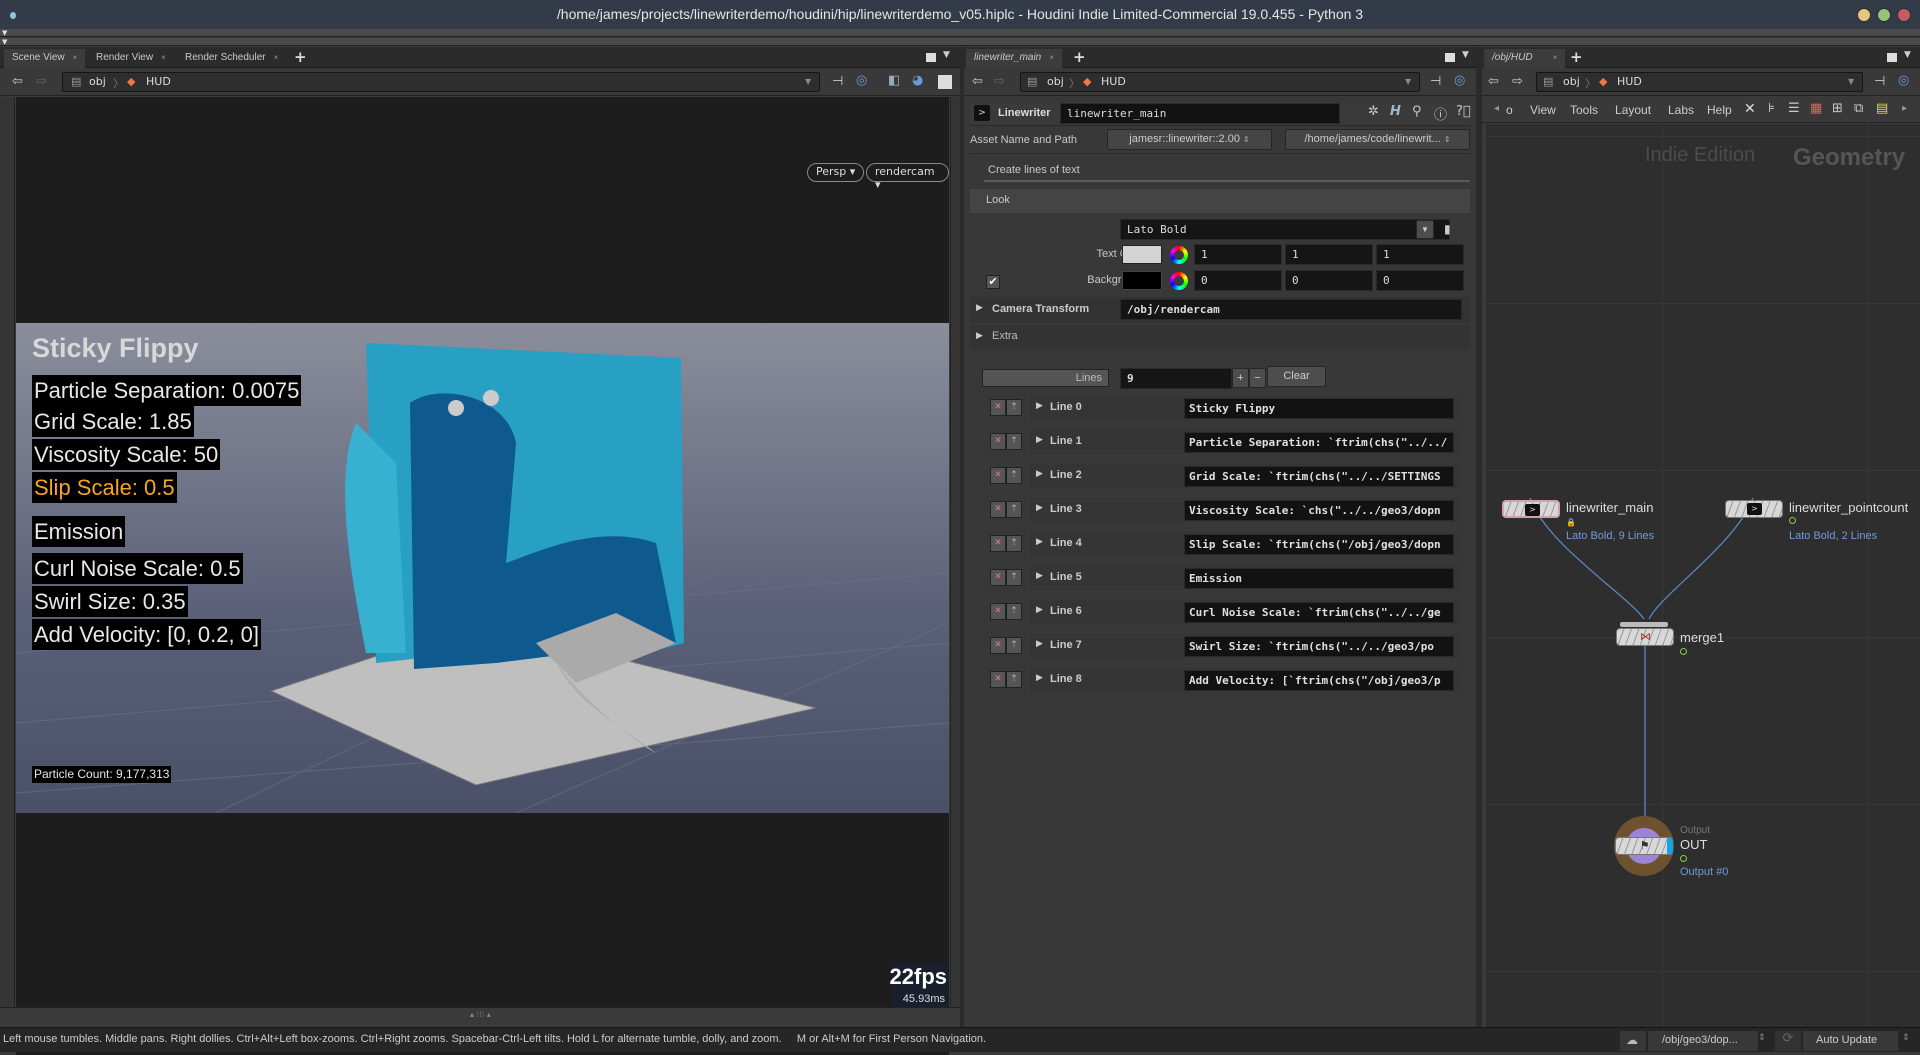  What do you see at coordinates (1754, 509) in the screenshot?
I see `node-linewriter-pointcount: >` at bounding box center [1754, 509].